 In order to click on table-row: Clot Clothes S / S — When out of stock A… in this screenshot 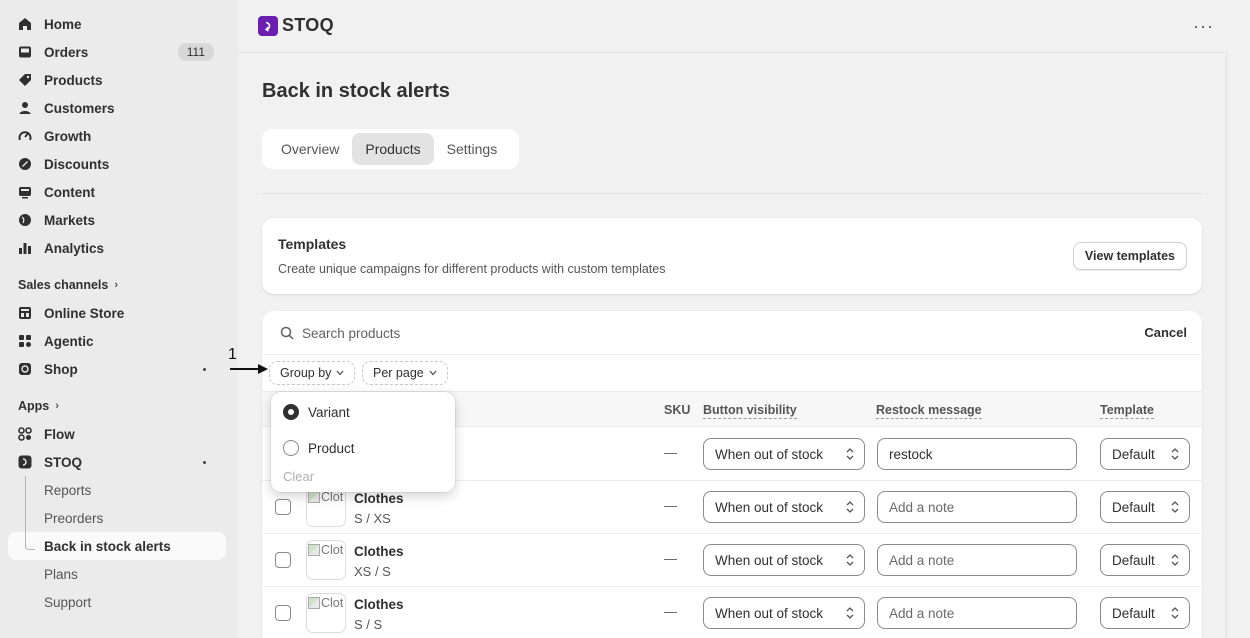, I will do `click(732, 612)`.